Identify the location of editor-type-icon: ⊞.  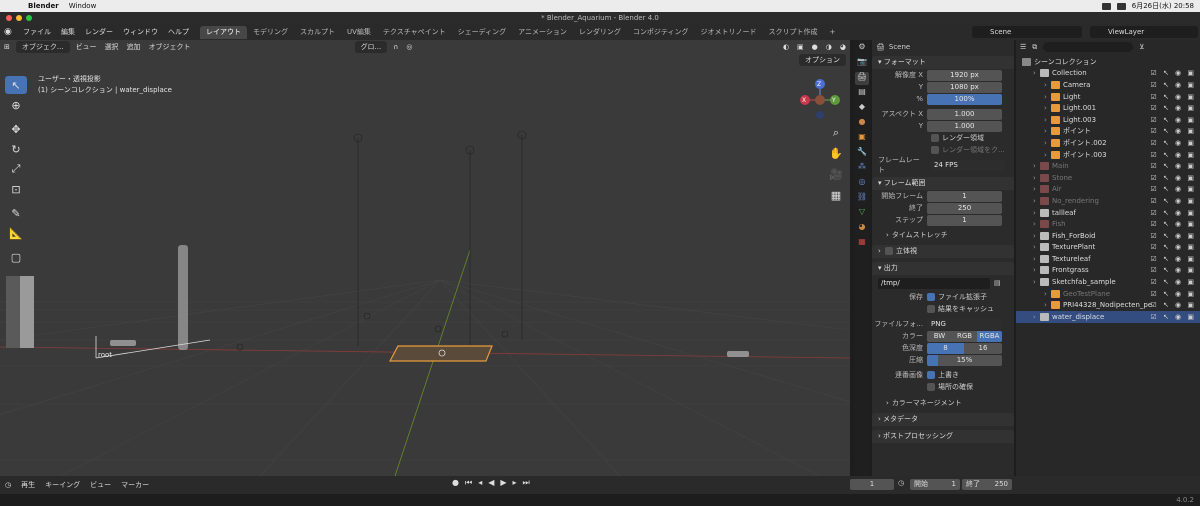
(7, 47).